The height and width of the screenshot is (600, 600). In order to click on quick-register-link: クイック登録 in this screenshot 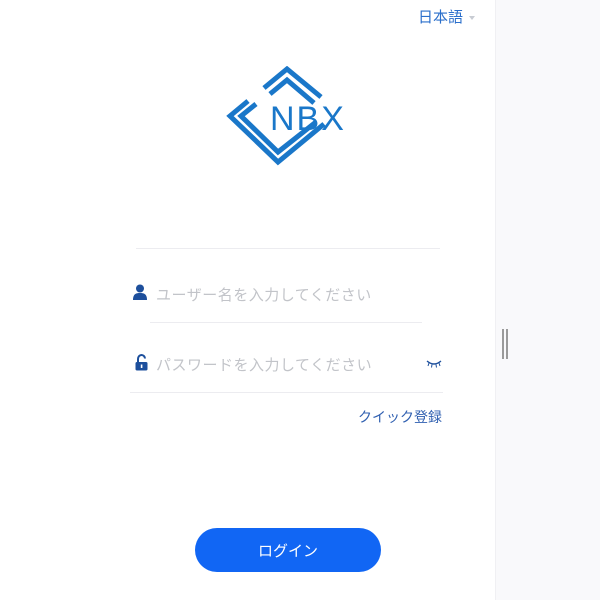, I will do `click(400, 417)`.